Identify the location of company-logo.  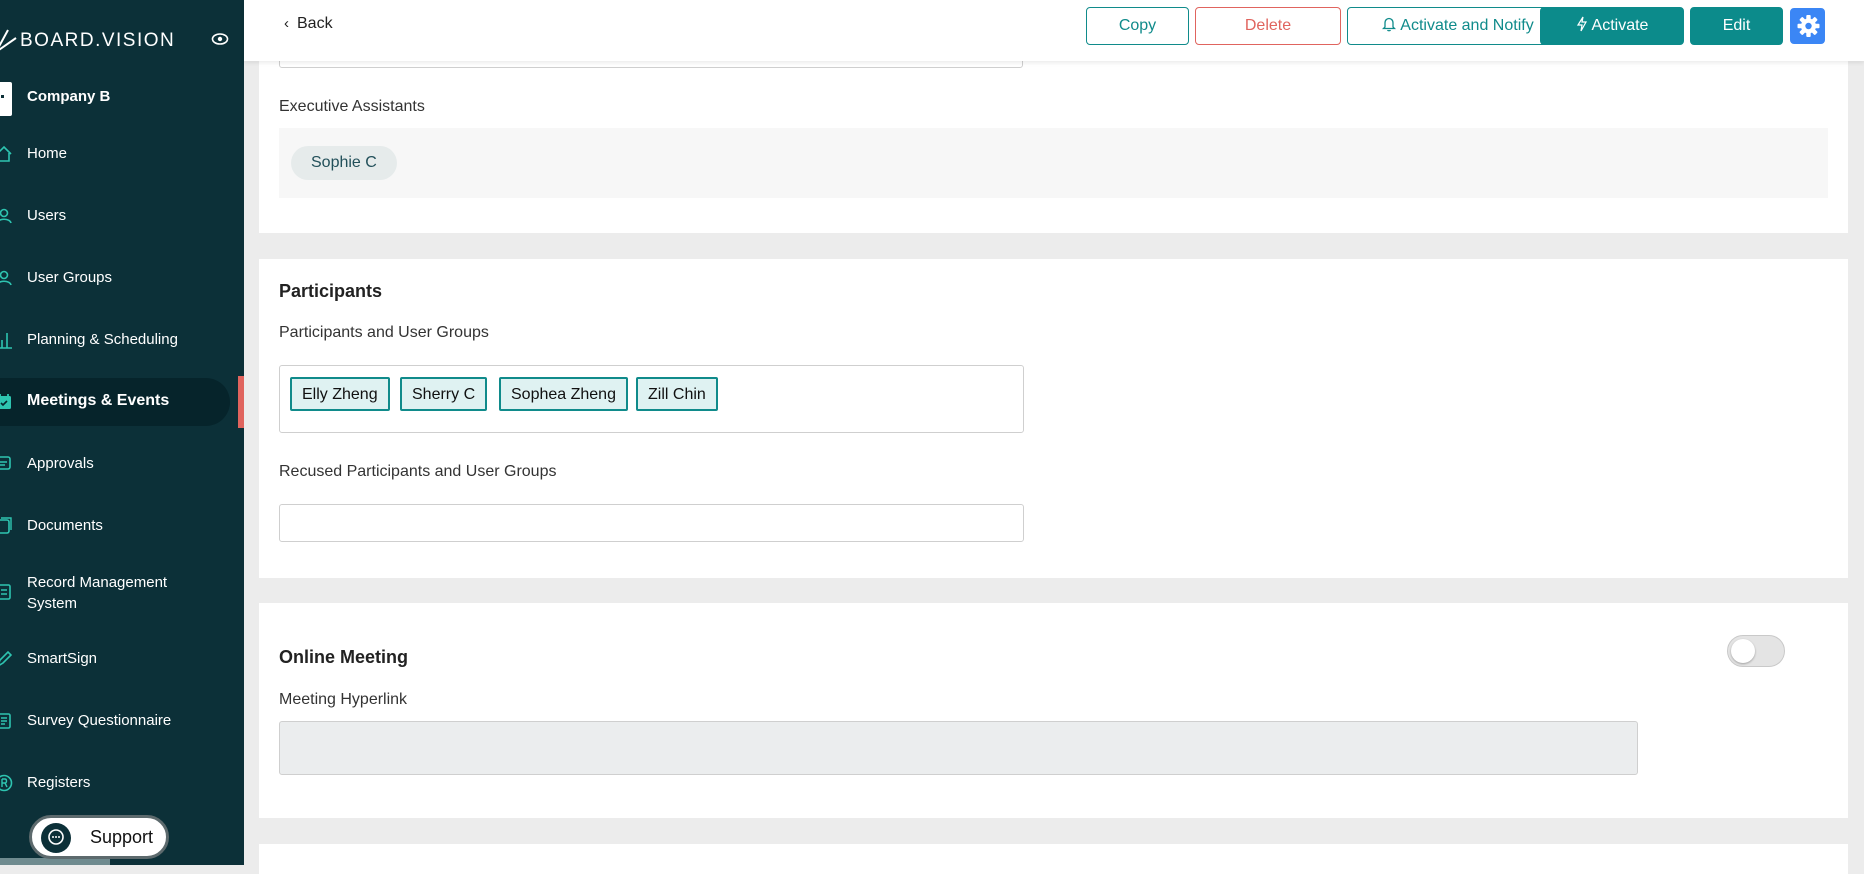
(6, 99).